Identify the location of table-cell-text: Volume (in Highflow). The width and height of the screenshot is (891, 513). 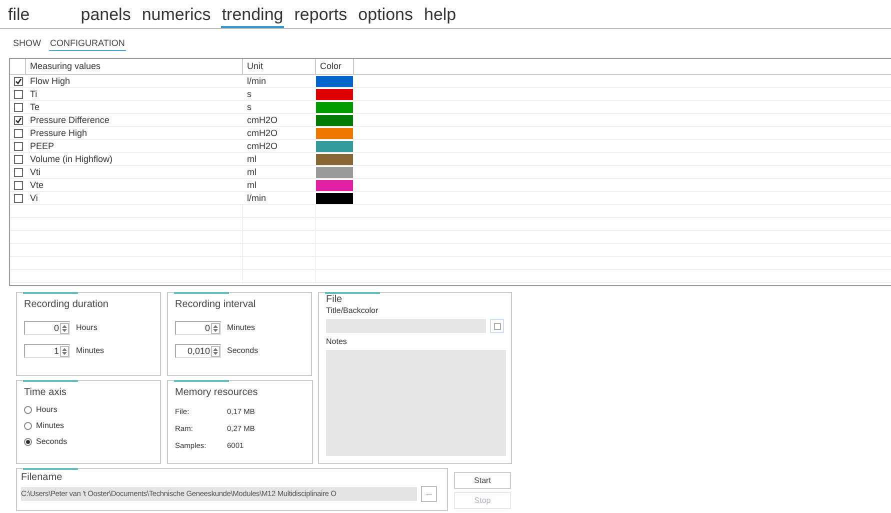
(71, 159).